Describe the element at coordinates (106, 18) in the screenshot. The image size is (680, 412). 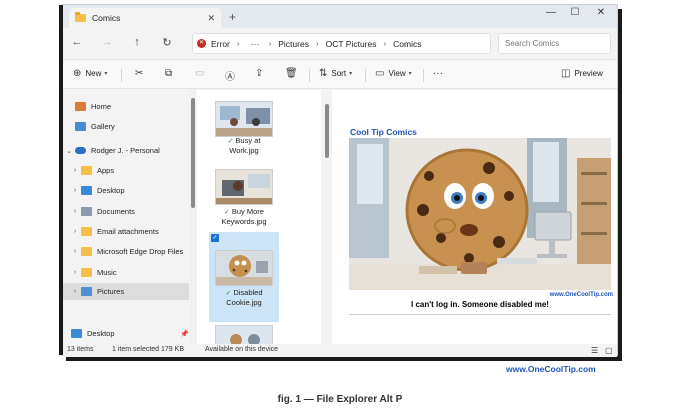
I see `tab-title: Comics` at that location.